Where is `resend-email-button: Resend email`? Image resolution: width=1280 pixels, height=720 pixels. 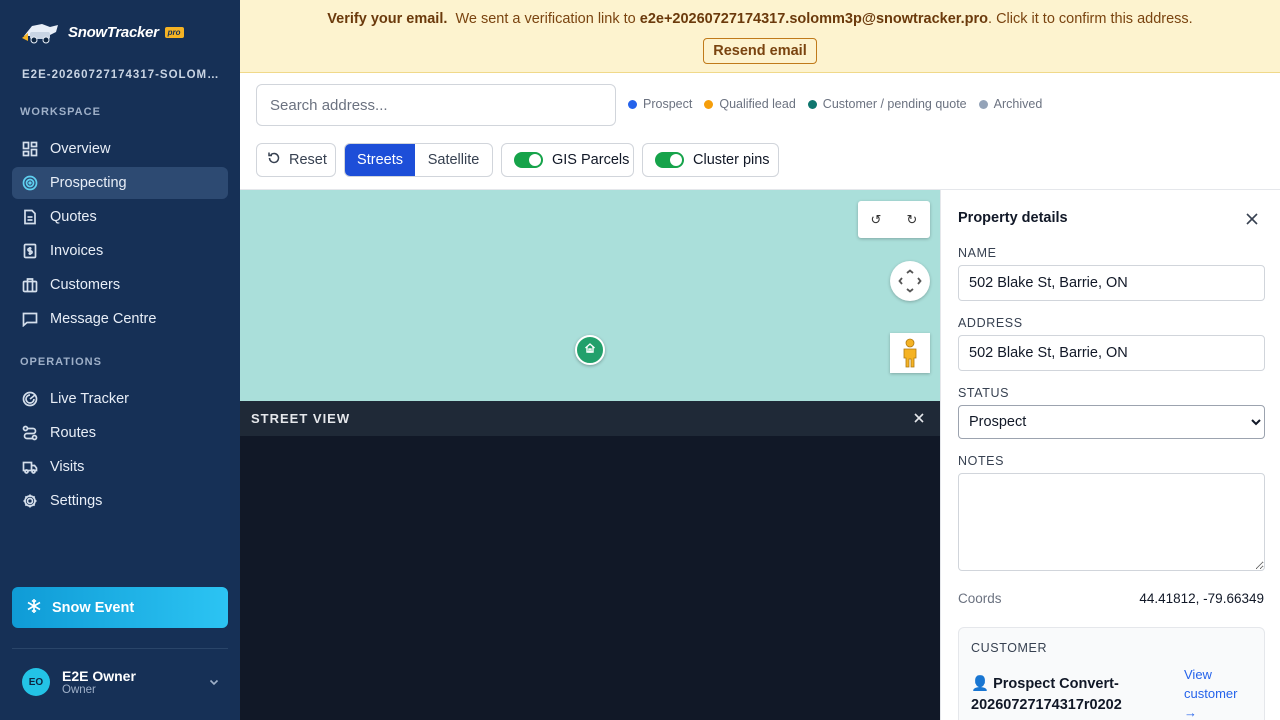
resend-email-button: Resend email is located at coordinates (760, 51).